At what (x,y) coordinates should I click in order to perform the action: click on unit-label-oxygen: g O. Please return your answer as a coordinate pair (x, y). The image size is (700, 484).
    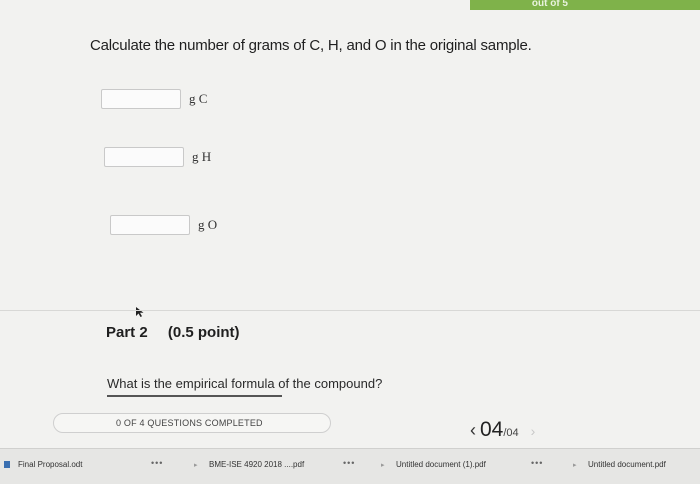
    Looking at the image, I should click on (208, 224).